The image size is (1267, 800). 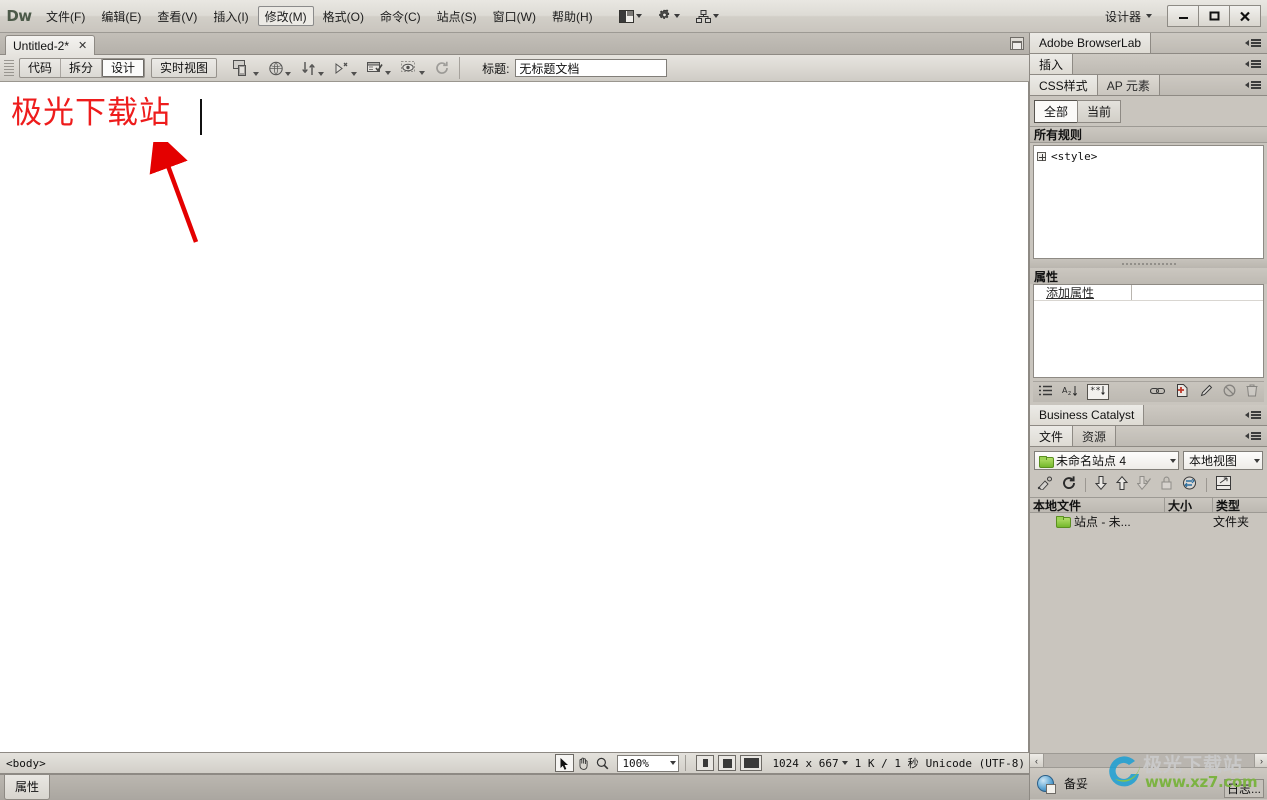 What do you see at coordinates (1122, 484) in the screenshot?
I see `put-files-icon` at bounding box center [1122, 484].